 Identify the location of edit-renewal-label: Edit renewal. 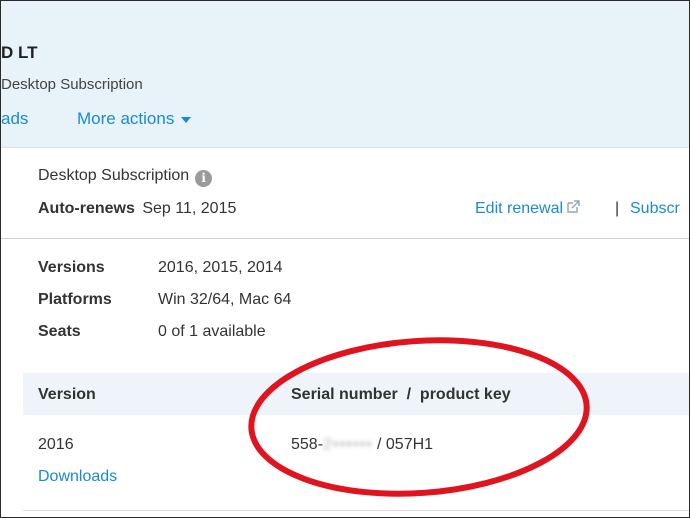
(519, 208).